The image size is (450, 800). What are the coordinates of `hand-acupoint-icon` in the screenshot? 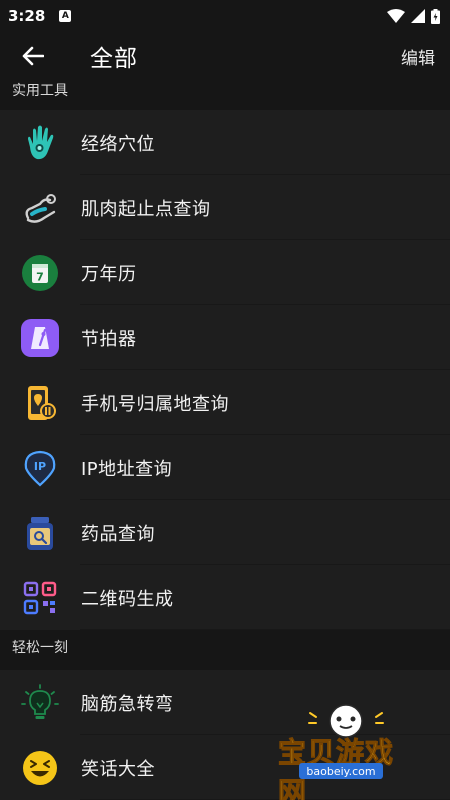 It's located at (40, 143).